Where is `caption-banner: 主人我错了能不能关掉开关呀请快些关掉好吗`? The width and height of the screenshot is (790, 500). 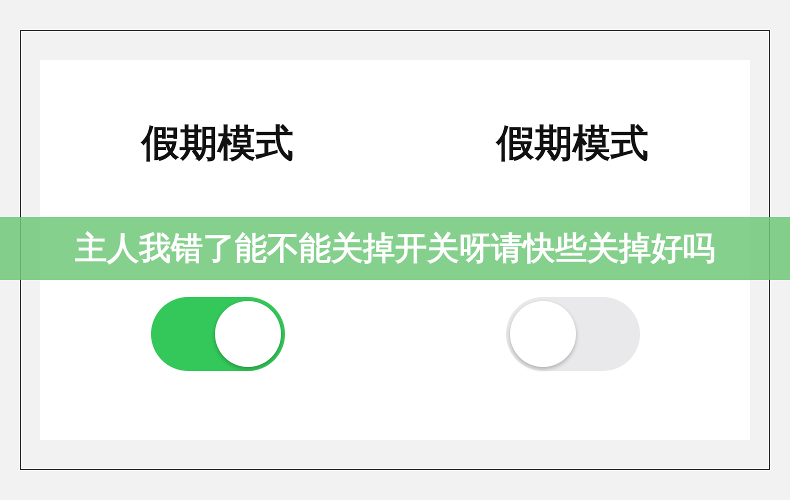 caption-banner: 主人我错了能不能关掉开关呀请快些关掉好吗 is located at coordinates (395, 248).